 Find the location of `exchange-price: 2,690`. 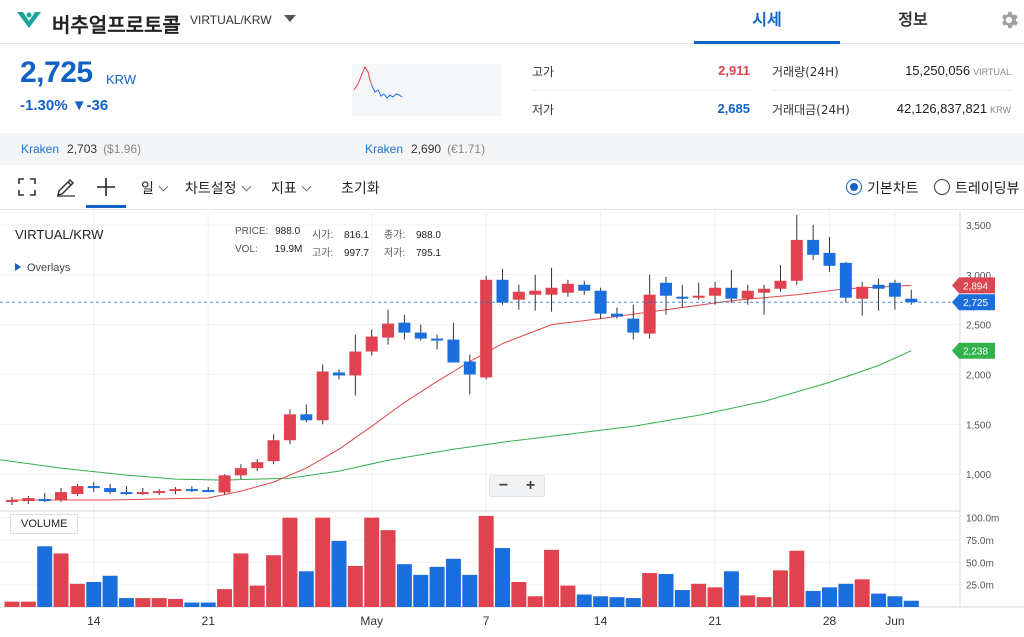

exchange-price: 2,690 is located at coordinates (426, 149).